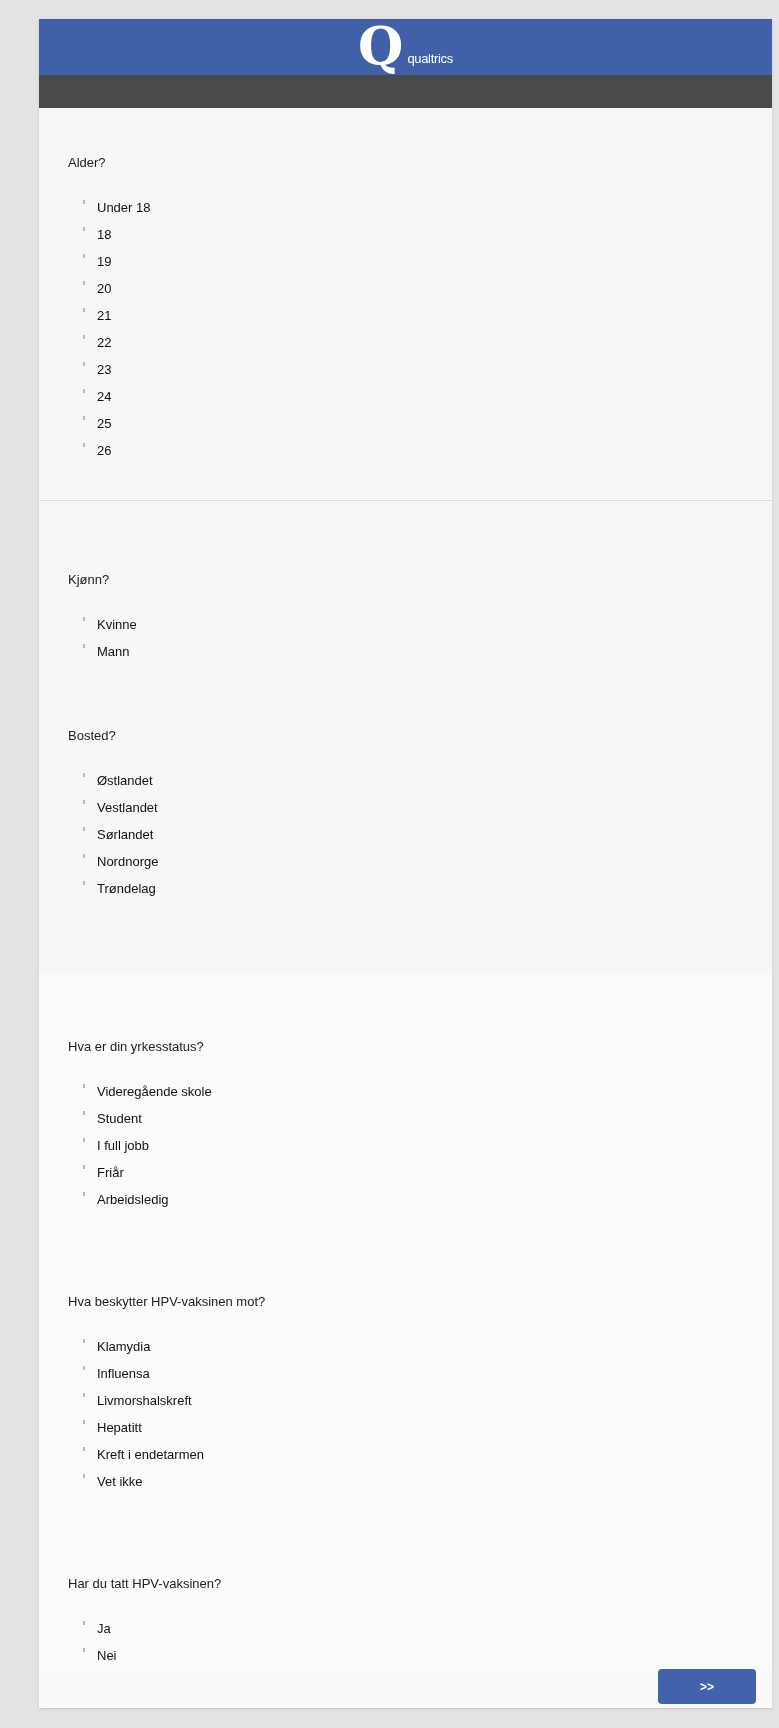  Describe the element at coordinates (154, 1091) in the screenshot. I see `option-label: Videregående skole` at that location.